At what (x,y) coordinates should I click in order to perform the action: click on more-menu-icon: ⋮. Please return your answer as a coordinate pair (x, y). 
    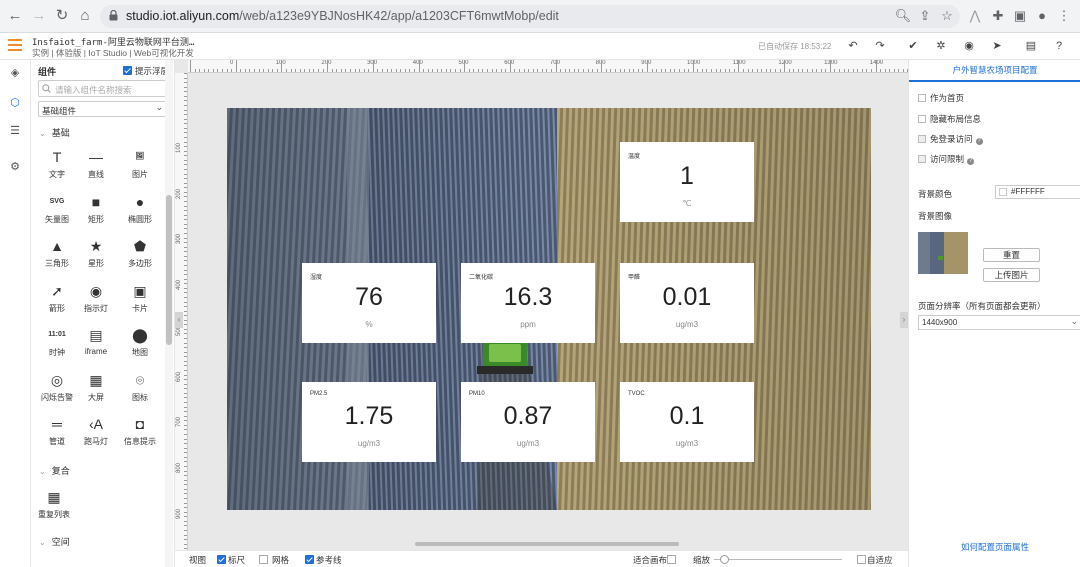
    Looking at the image, I should click on (1064, 16).